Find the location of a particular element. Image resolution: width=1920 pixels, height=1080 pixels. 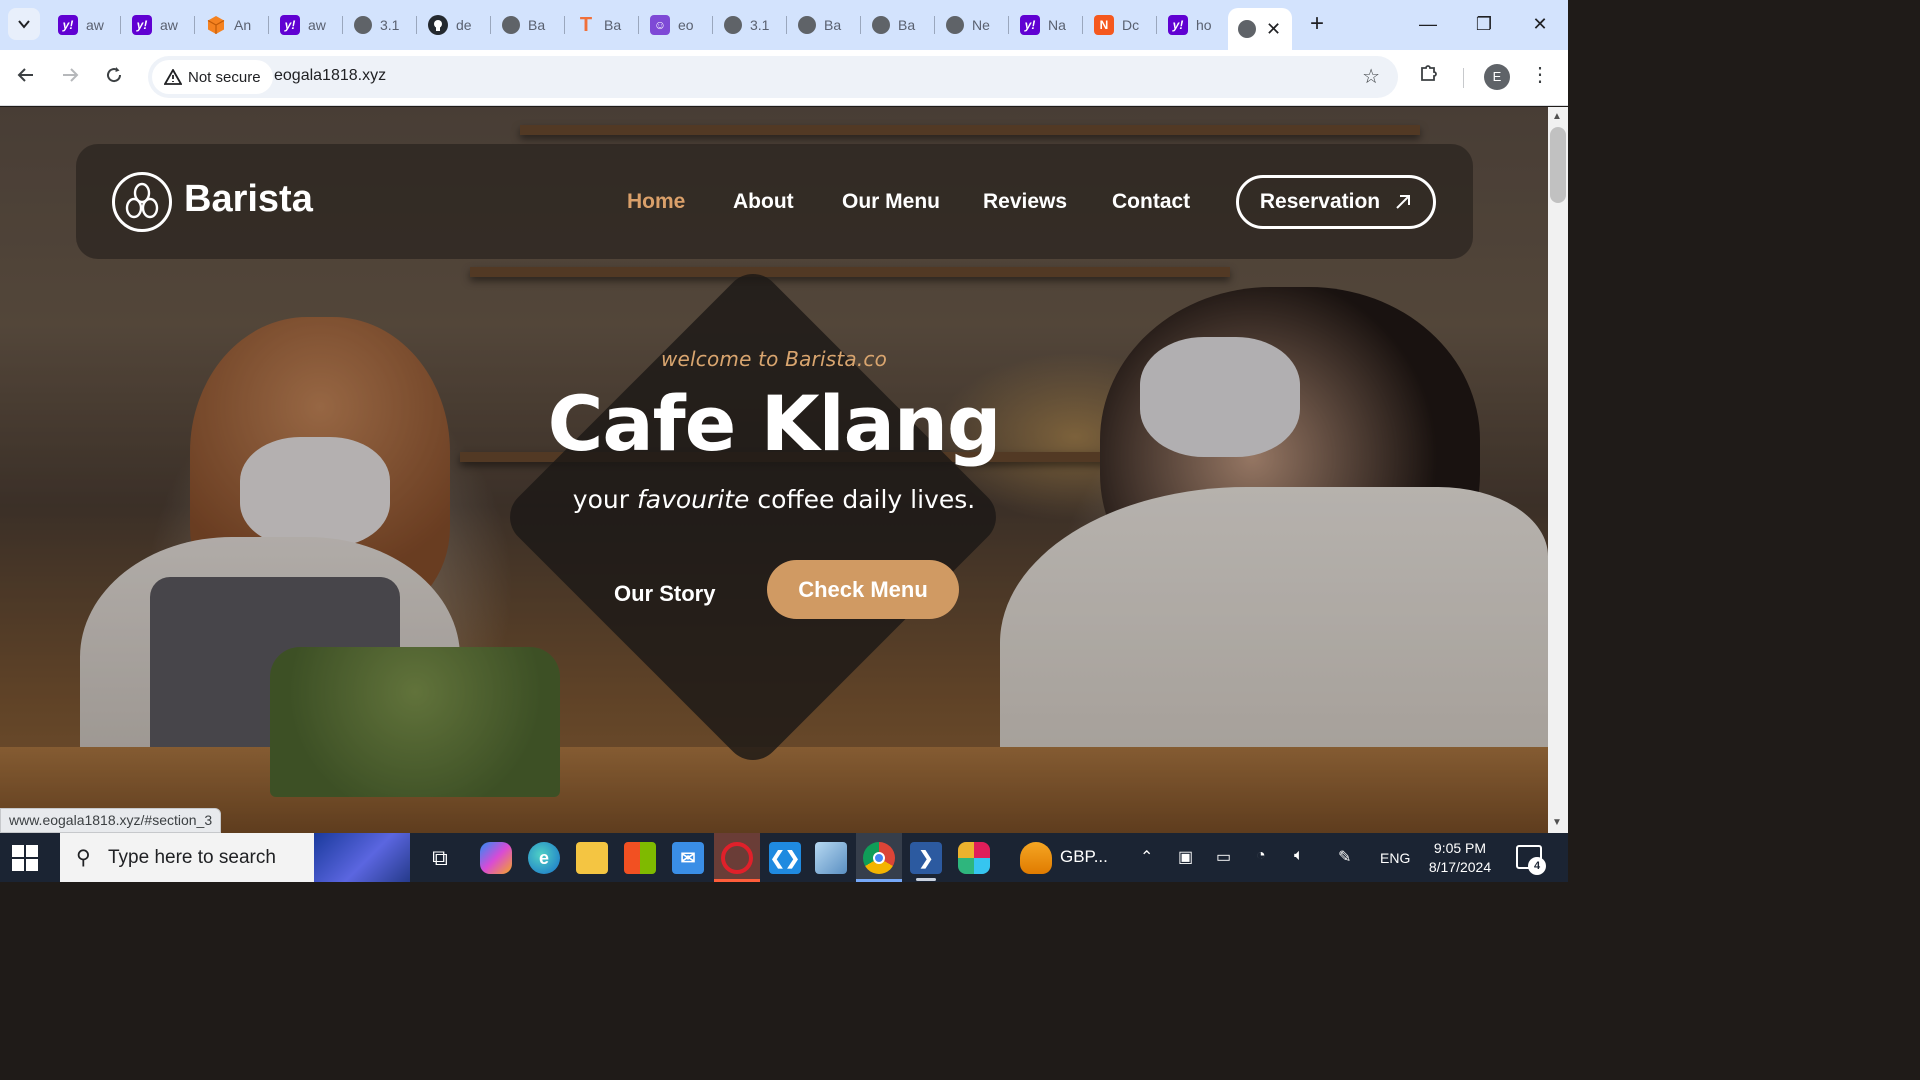

forward-button is located at coordinates (70, 78).